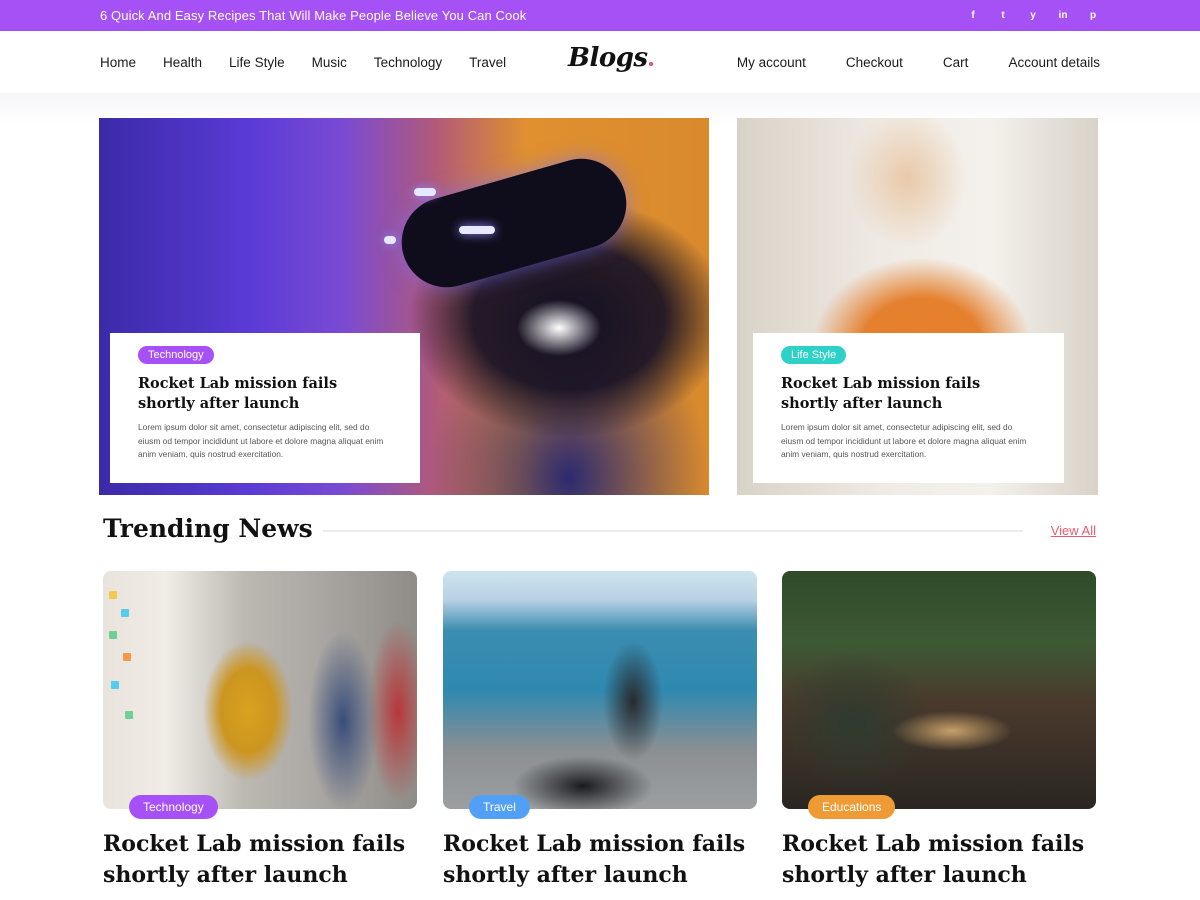 The height and width of the screenshot is (900, 1200). What do you see at coordinates (182, 62) in the screenshot?
I see `nav-health: Health` at bounding box center [182, 62].